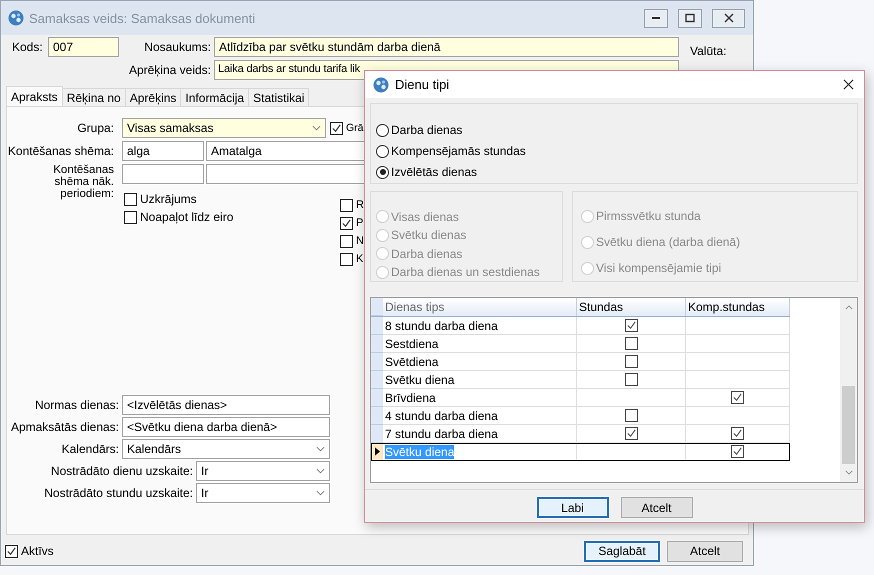 This screenshot has height=575, width=874. I want to click on tab: Aprēķins, so click(153, 97).